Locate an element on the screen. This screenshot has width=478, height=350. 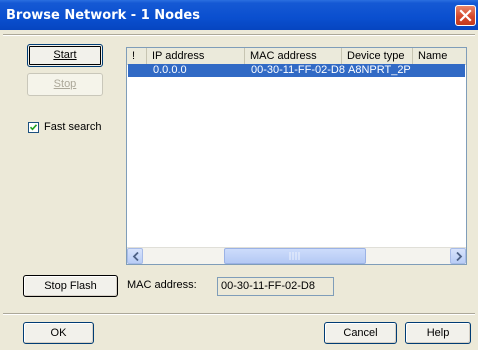
stop-button: Stop is located at coordinates (65, 84).